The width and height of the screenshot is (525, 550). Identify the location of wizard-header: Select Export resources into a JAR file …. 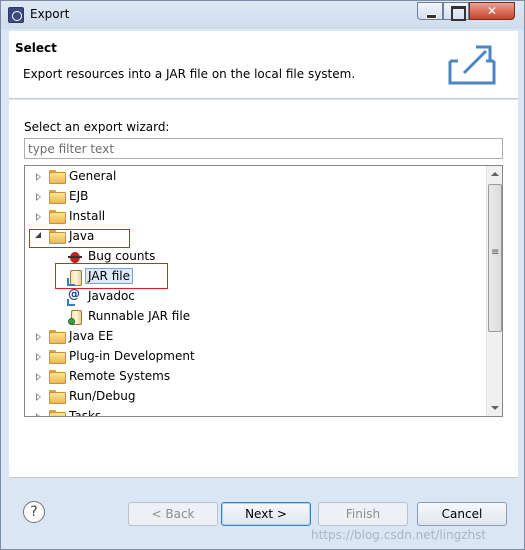
(263, 65).